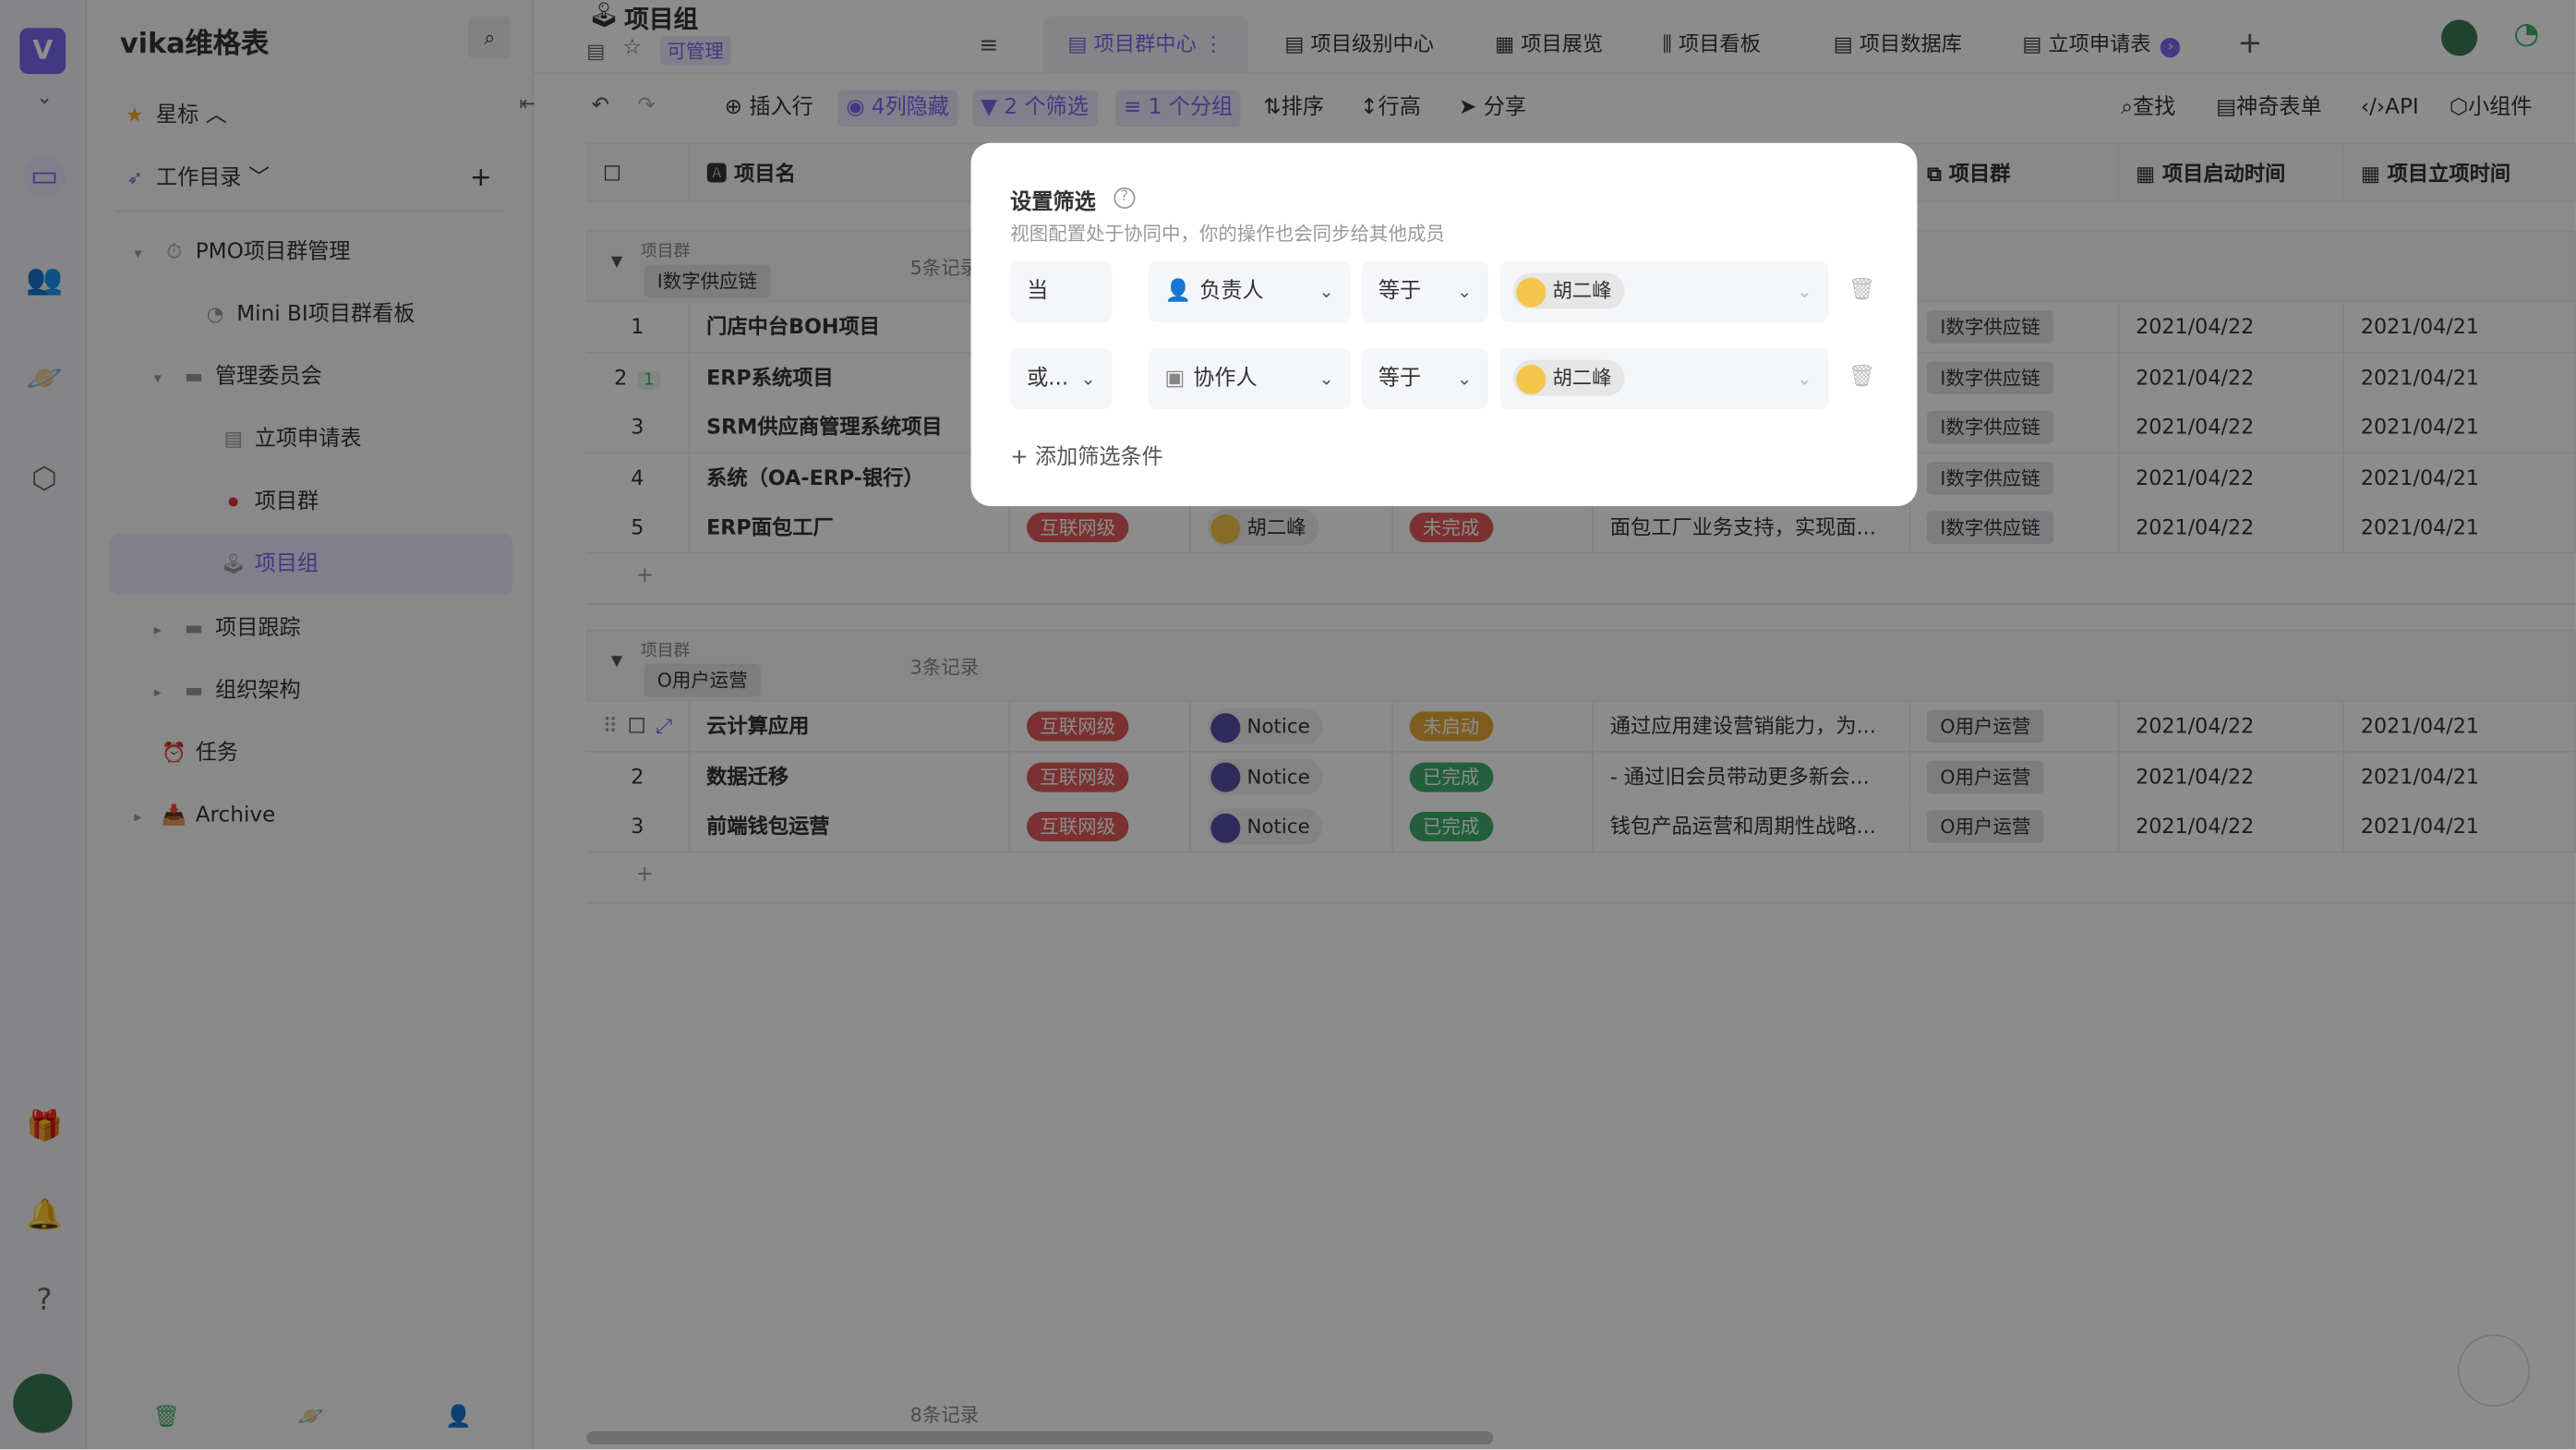 The height and width of the screenshot is (1450, 2576). What do you see at coordinates (1231, 292) in the screenshot?
I see `field-label: 负责人` at bounding box center [1231, 292].